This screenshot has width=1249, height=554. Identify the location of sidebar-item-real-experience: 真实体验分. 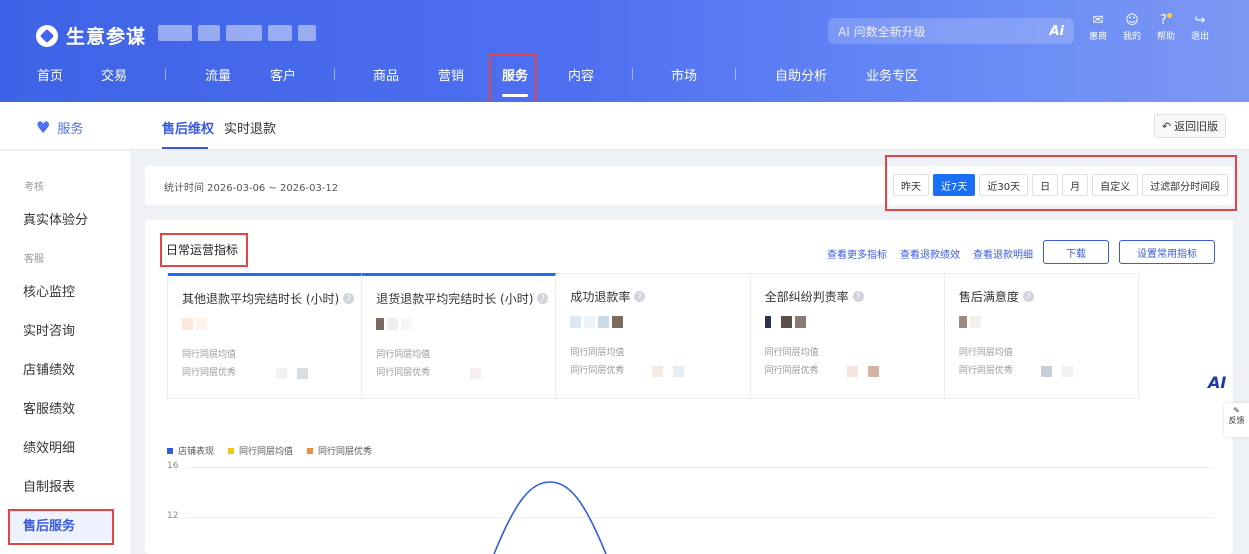
(55, 218).